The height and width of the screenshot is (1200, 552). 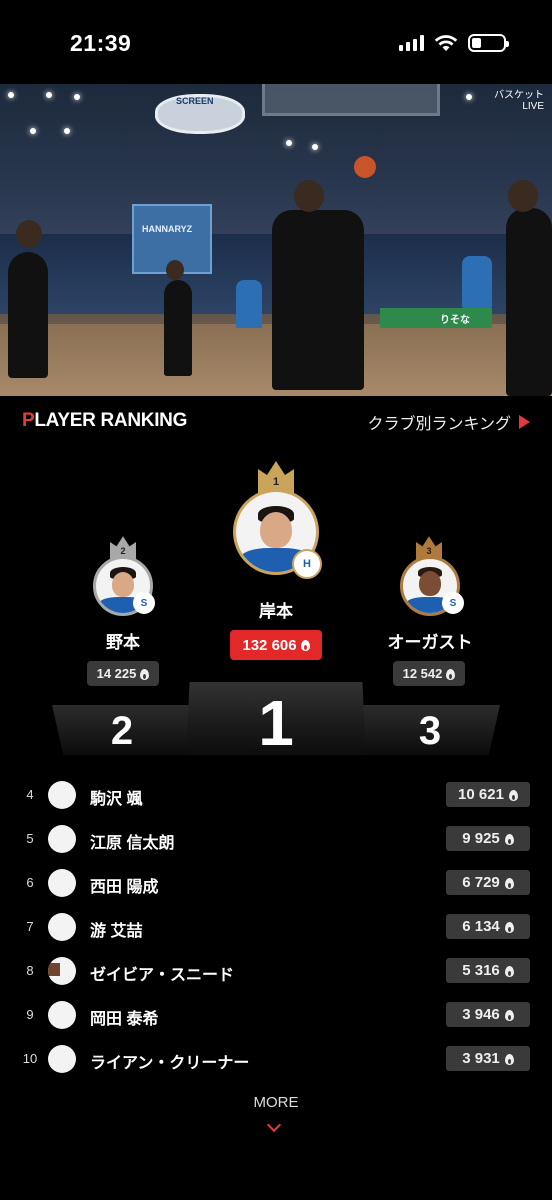 I want to click on rank-number: 9, so click(x=30, y=1014).